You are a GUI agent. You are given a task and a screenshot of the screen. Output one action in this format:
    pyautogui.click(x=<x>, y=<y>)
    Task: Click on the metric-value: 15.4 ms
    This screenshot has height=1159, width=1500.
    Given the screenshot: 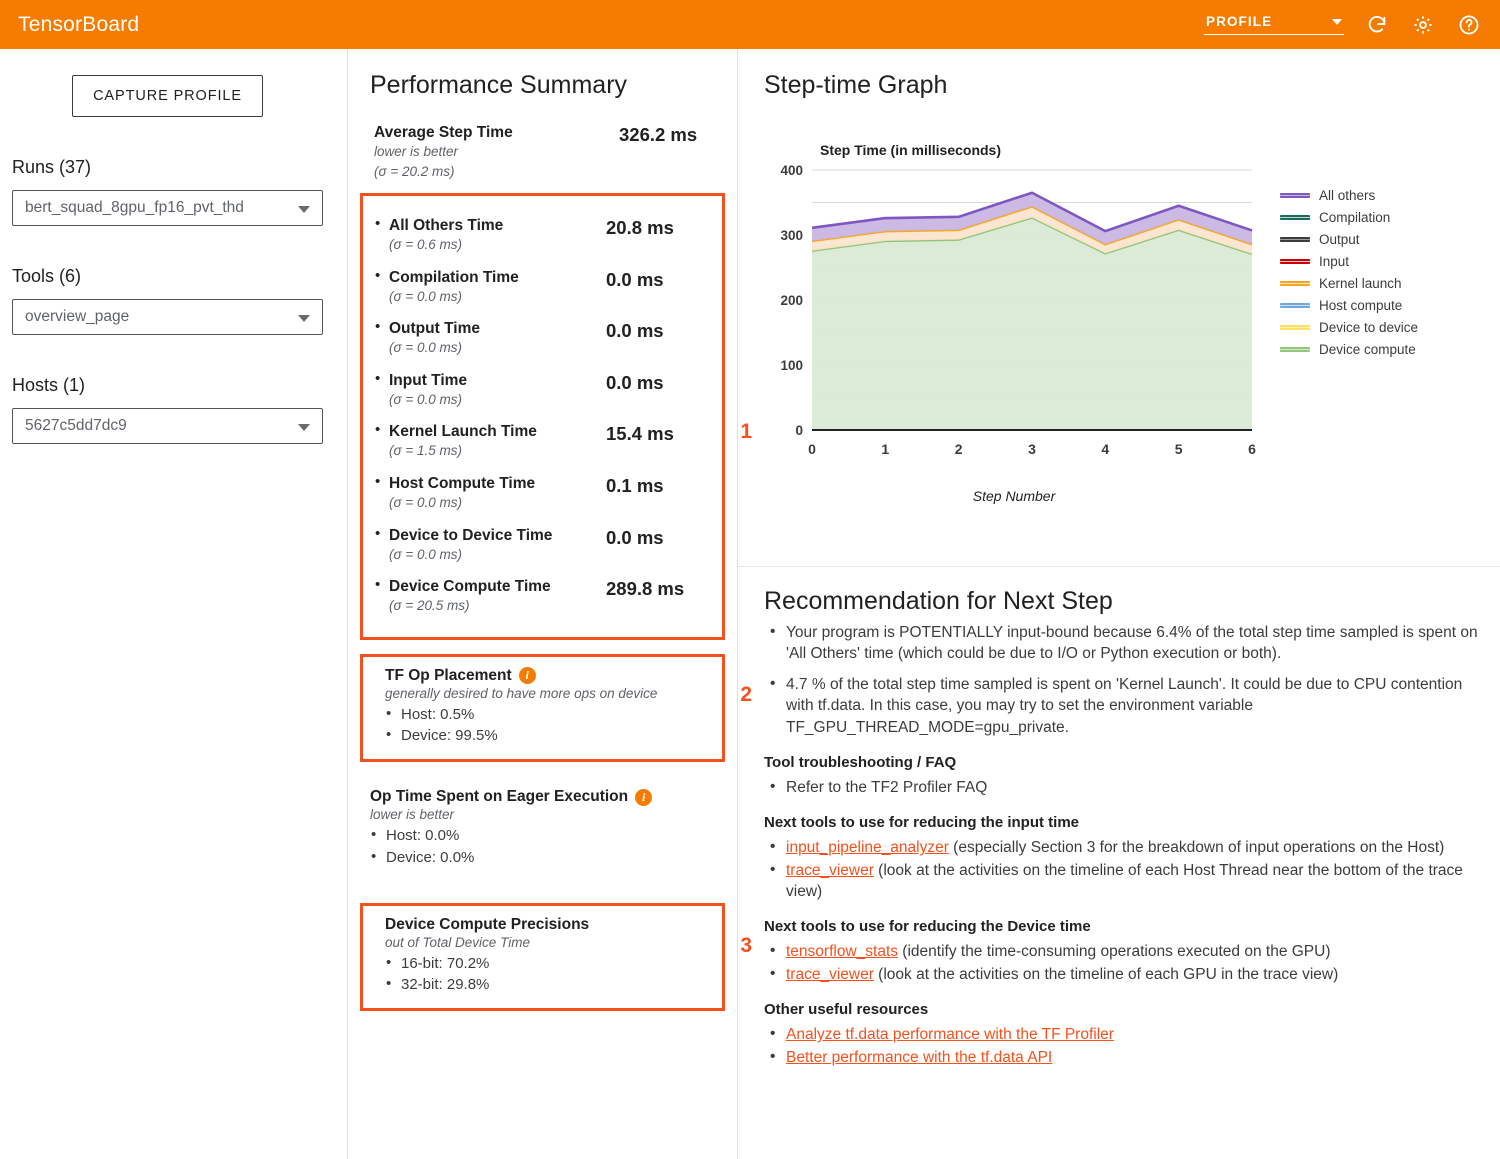 What is the action you would take?
    pyautogui.click(x=640, y=434)
    